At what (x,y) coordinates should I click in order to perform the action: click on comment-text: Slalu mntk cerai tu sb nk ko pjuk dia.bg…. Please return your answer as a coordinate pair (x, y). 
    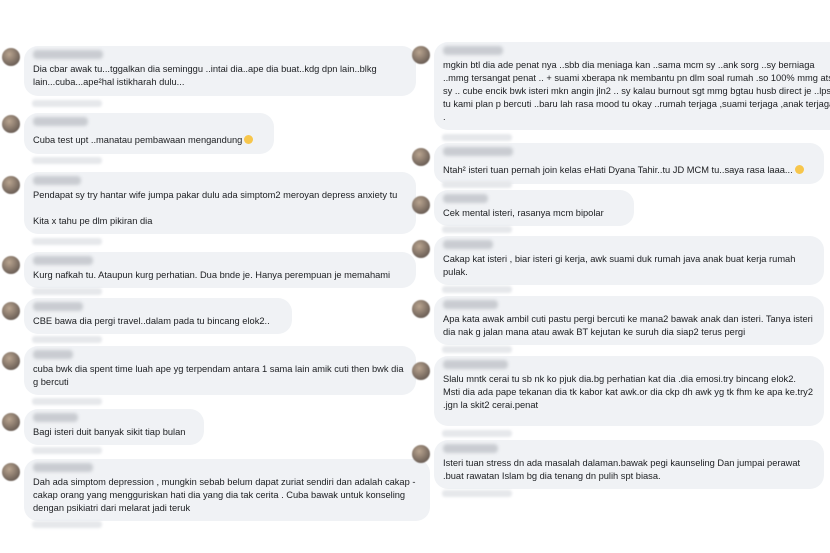
    Looking at the image, I should click on (629, 392).